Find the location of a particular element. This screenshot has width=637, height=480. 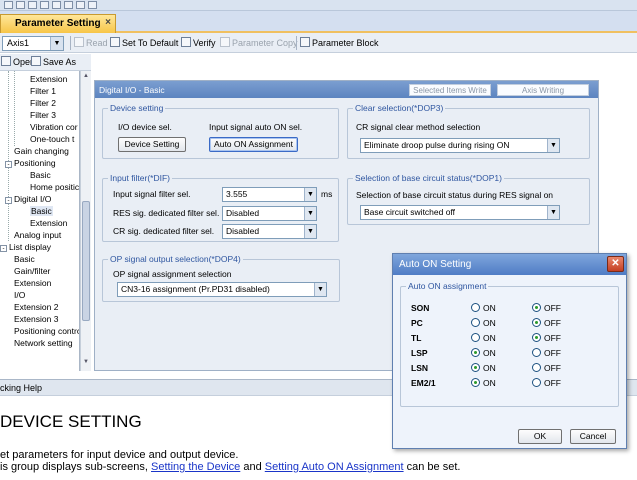

lsn-on-radio: ON is located at coordinates (483, 368).